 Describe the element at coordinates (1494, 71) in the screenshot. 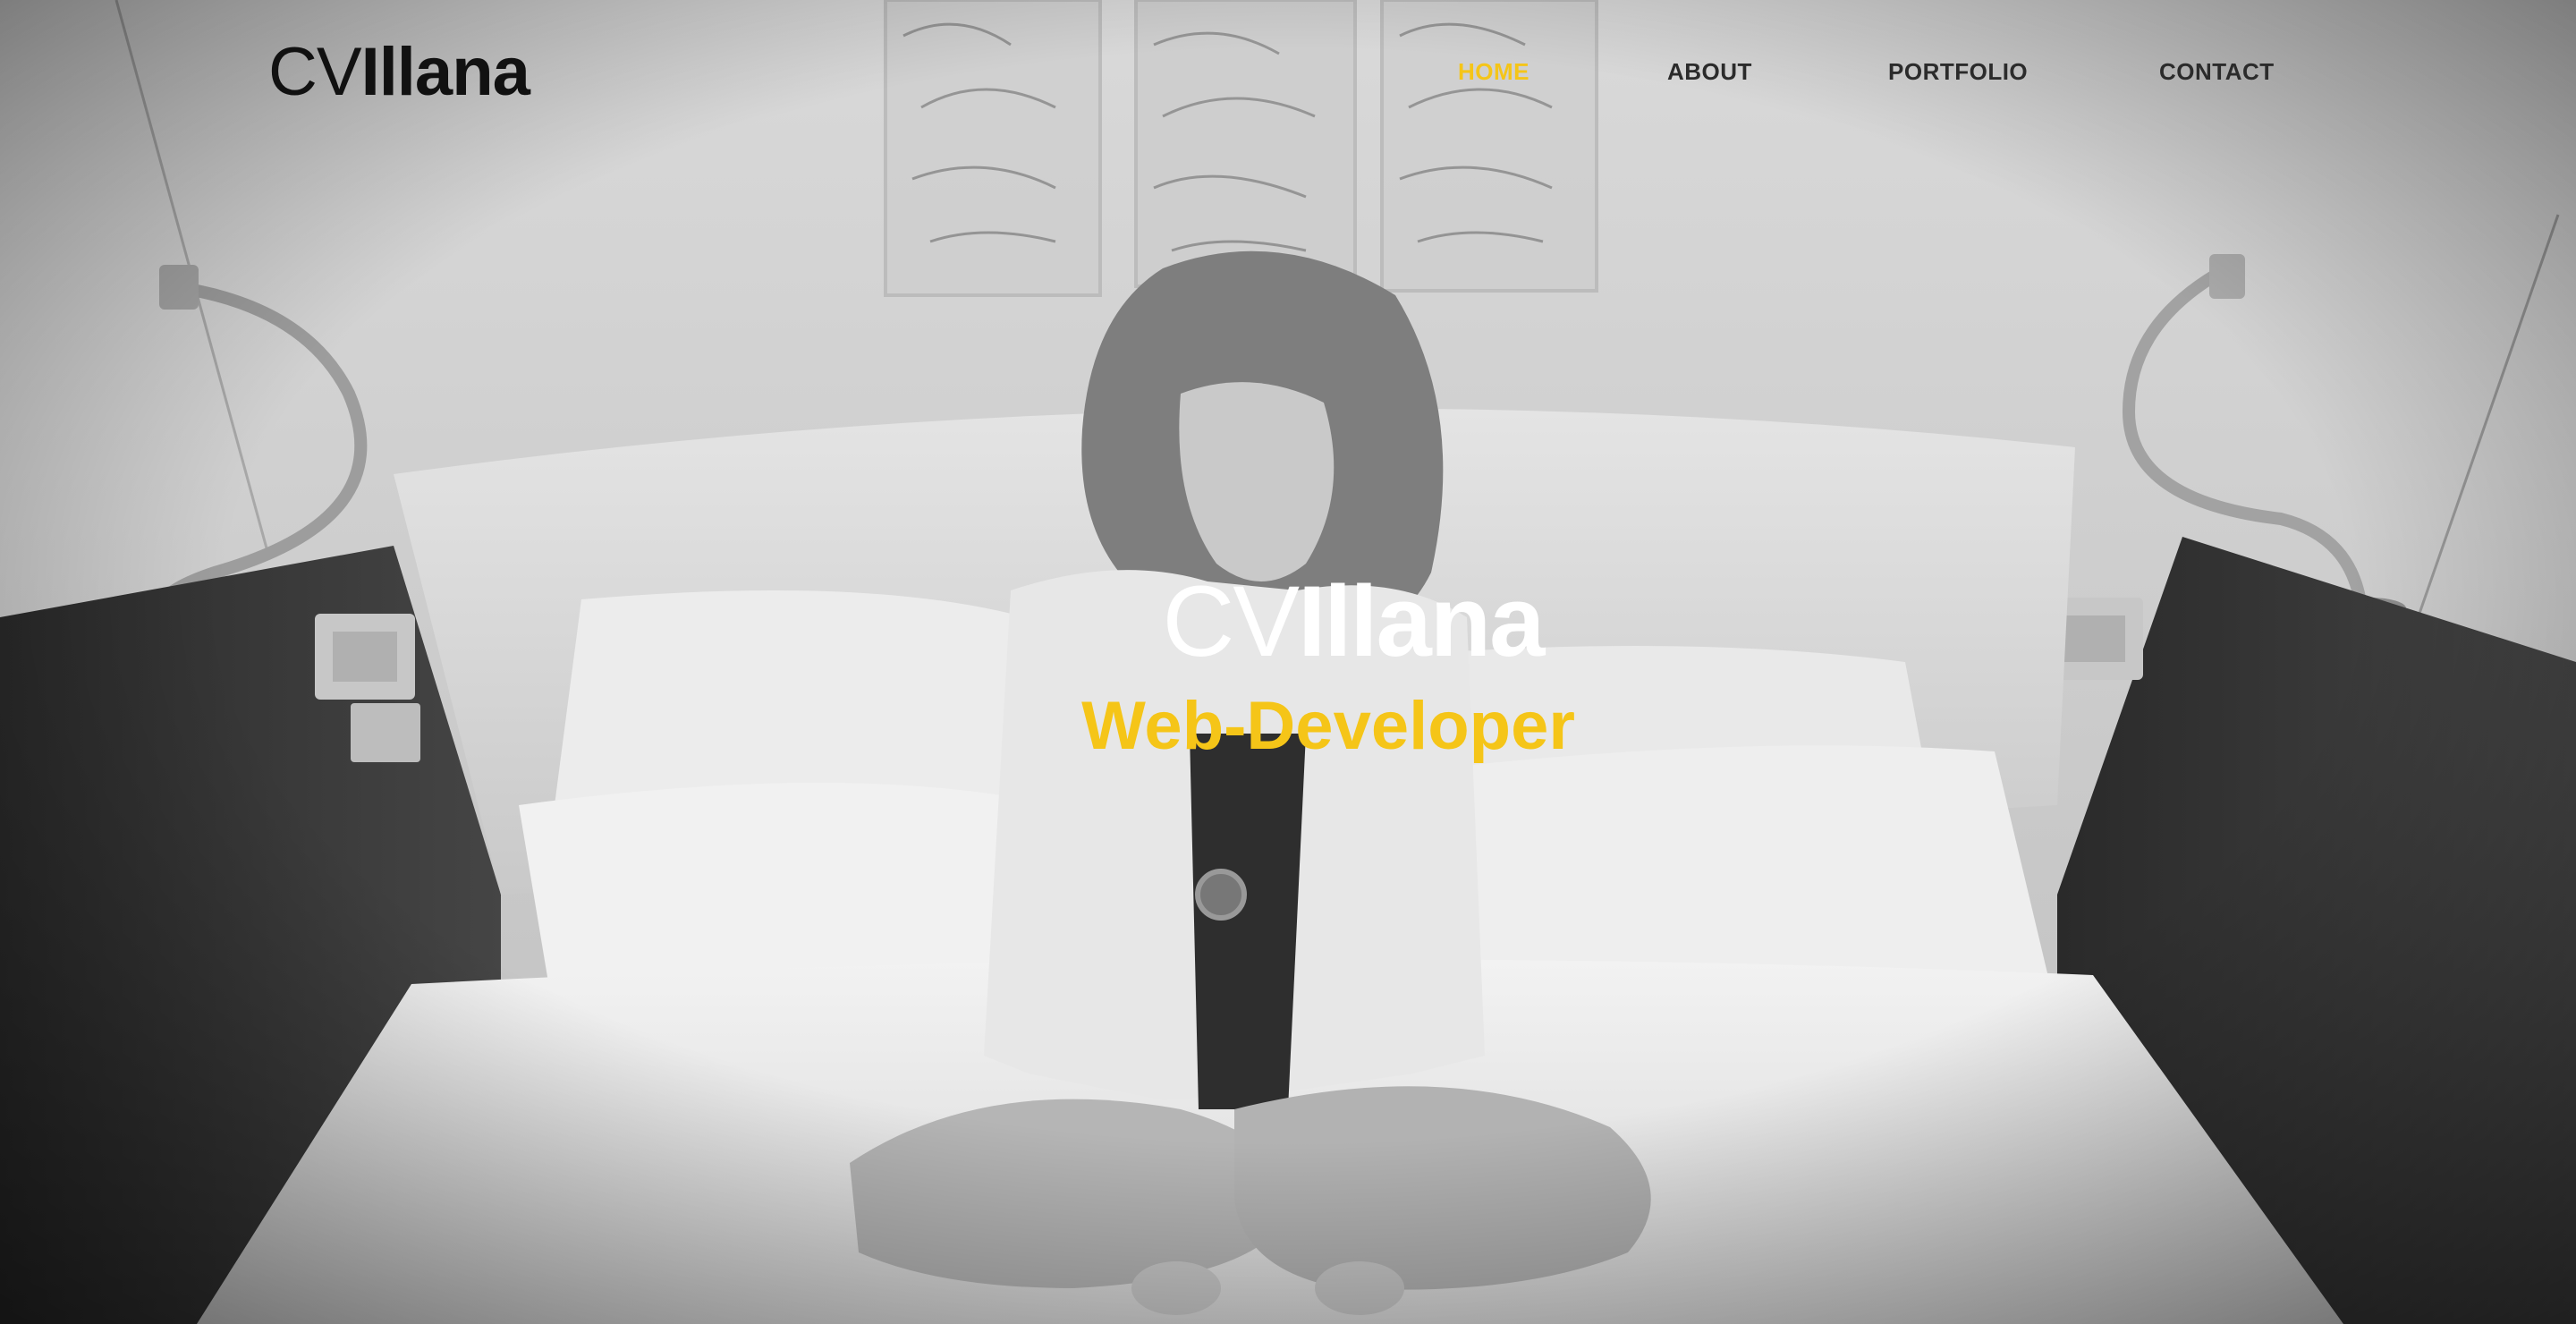

I see `nav-link-home: HOME` at that location.